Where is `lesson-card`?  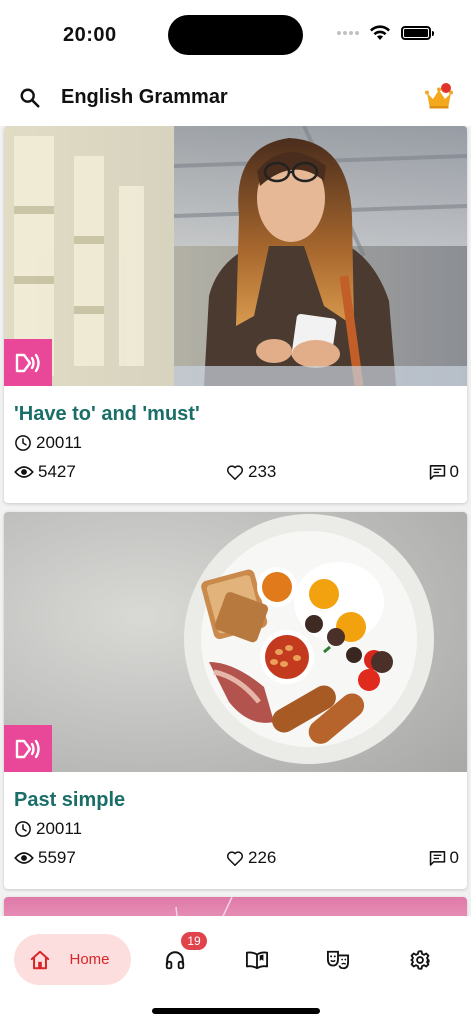 lesson-card is located at coordinates (235, 906).